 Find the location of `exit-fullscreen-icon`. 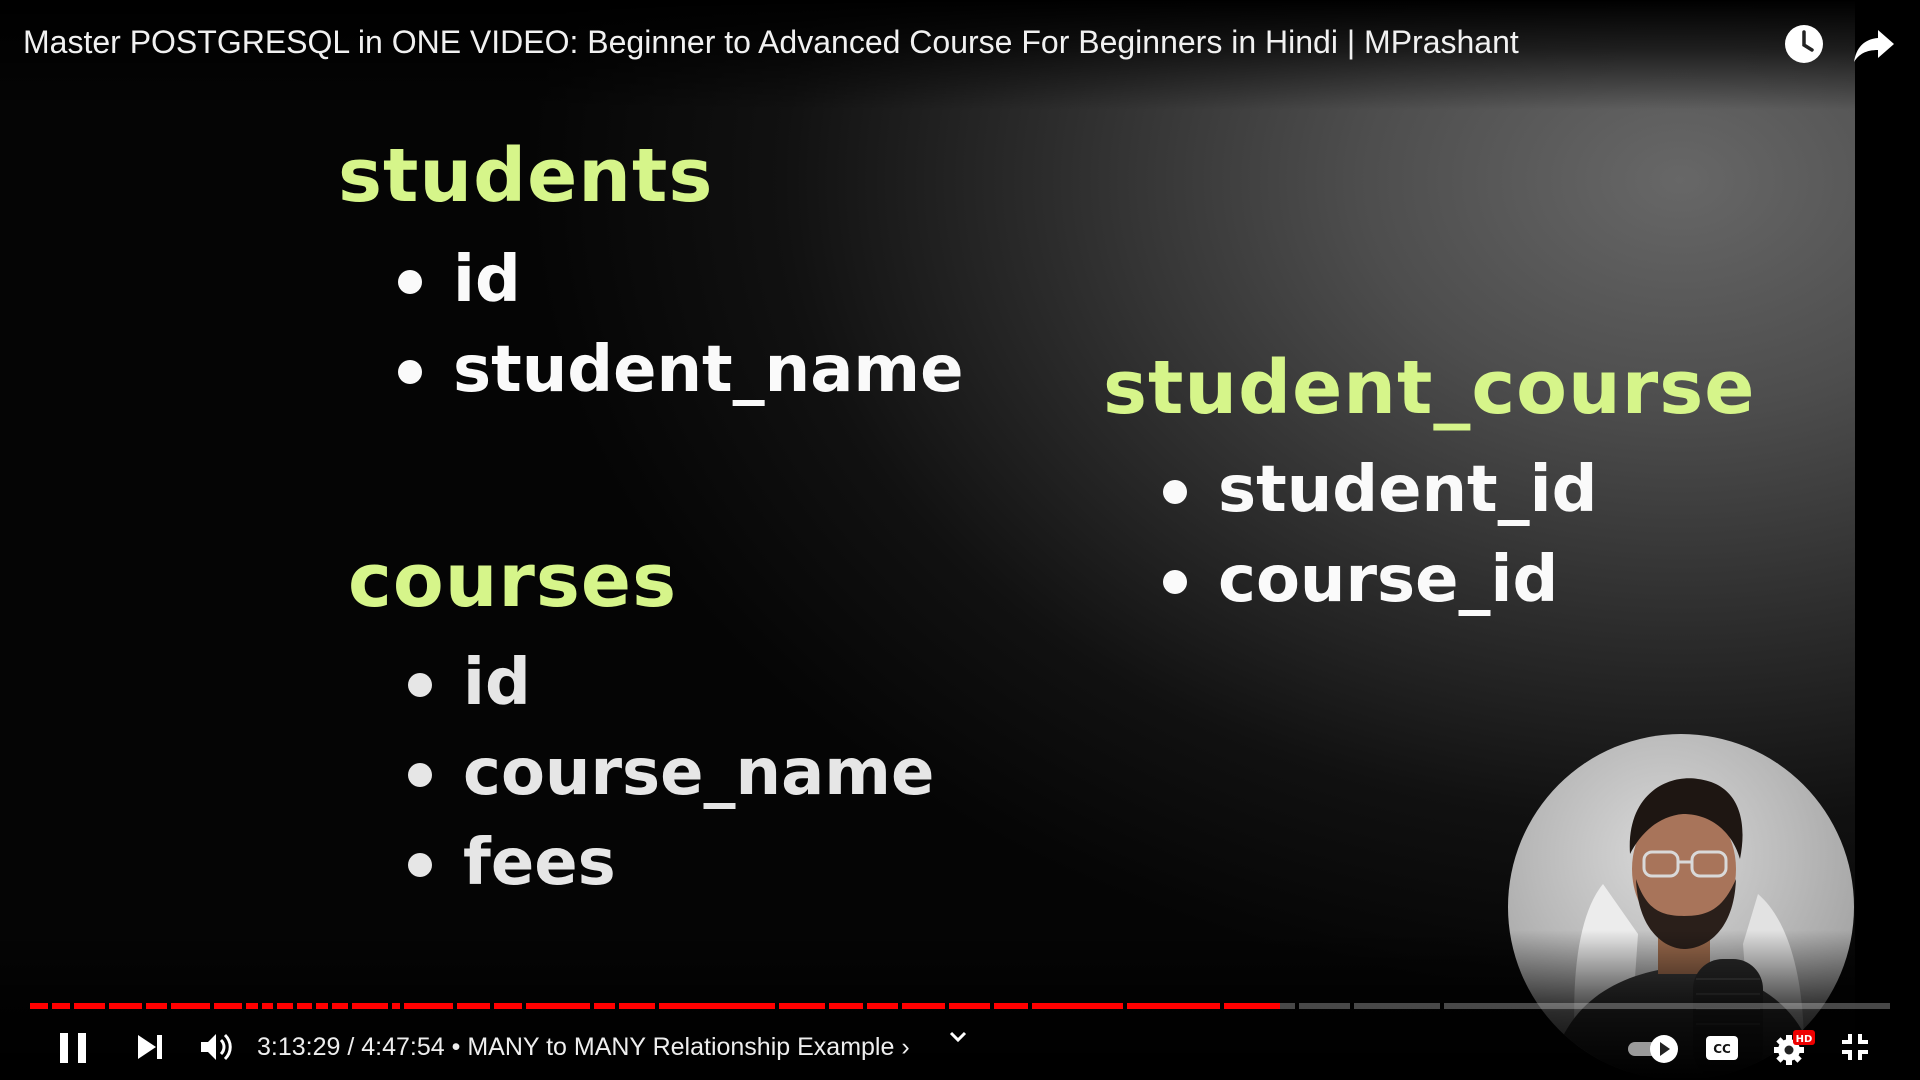

exit-fullscreen-icon is located at coordinates (1855, 1049).